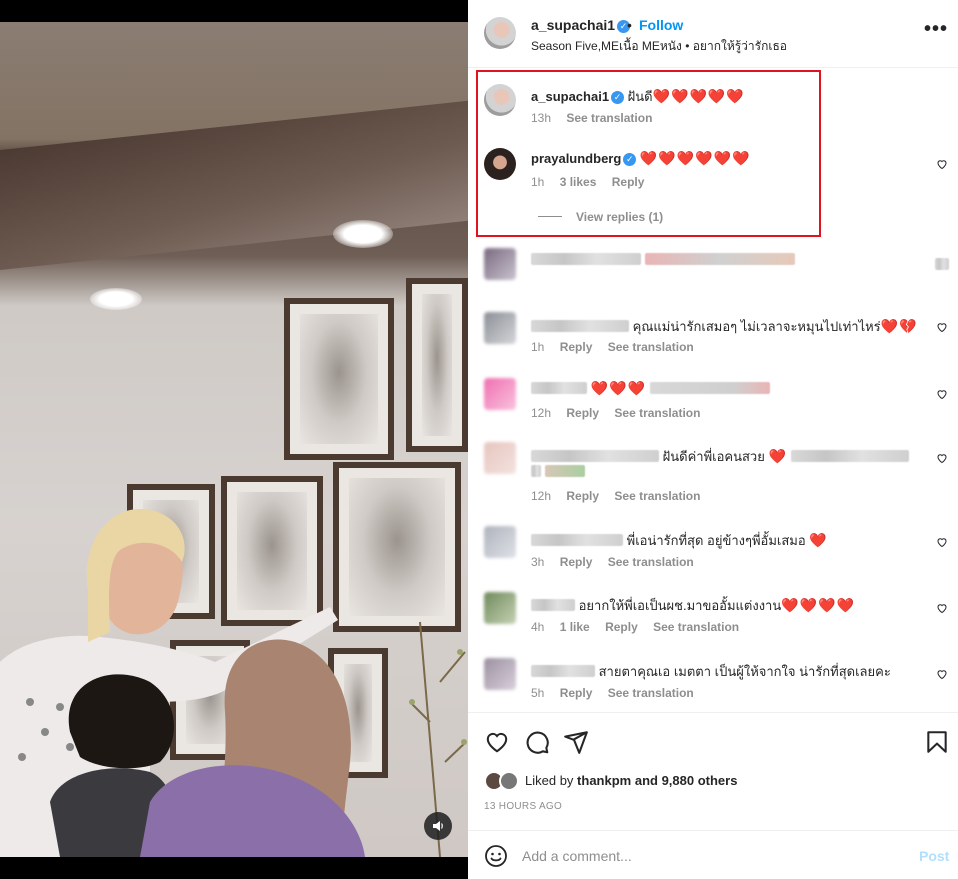  Describe the element at coordinates (576, 158) in the screenshot. I see `comment-username: prayalundberg` at that location.